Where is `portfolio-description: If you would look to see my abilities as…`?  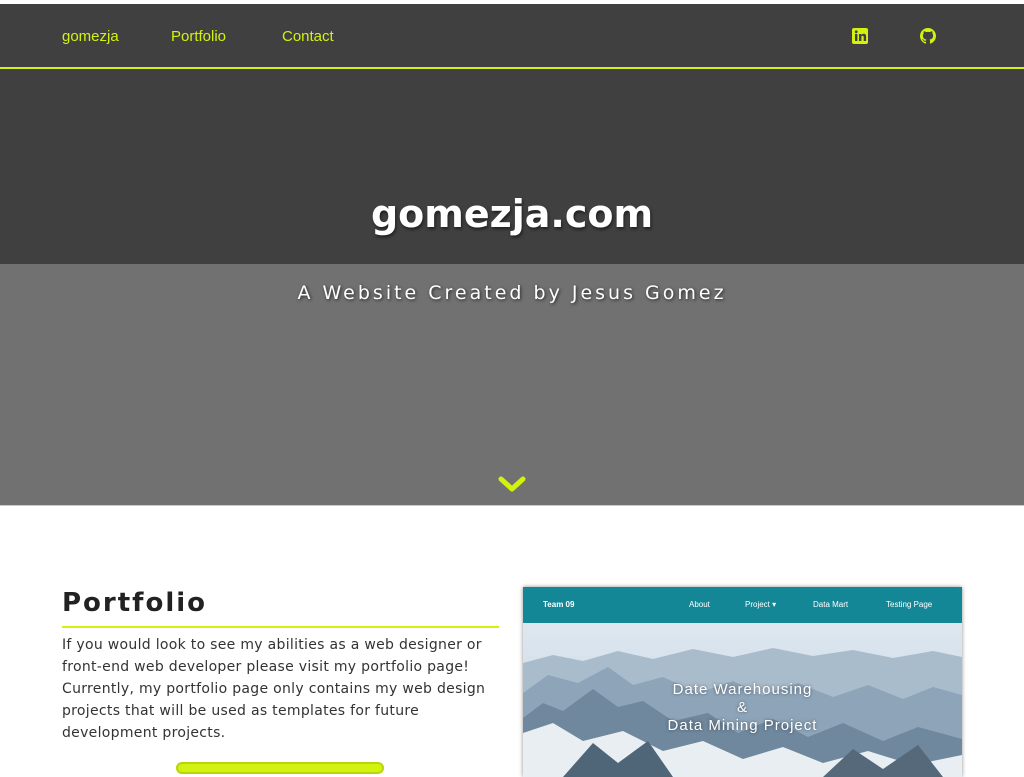
portfolio-description: If you would look to see my abilities as… is located at coordinates (274, 689).